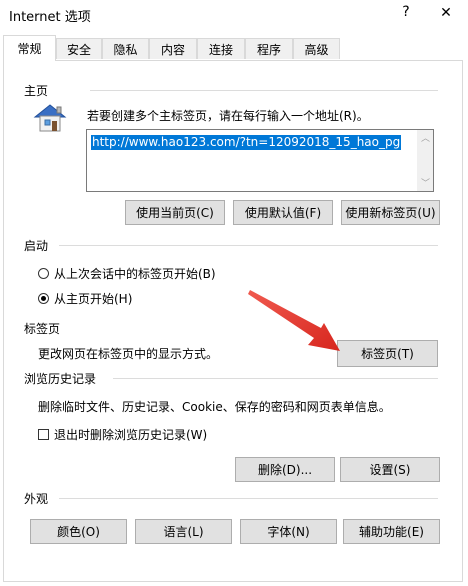 The height and width of the screenshot is (586, 468). I want to click on tab-programs: 程序, so click(269, 48).